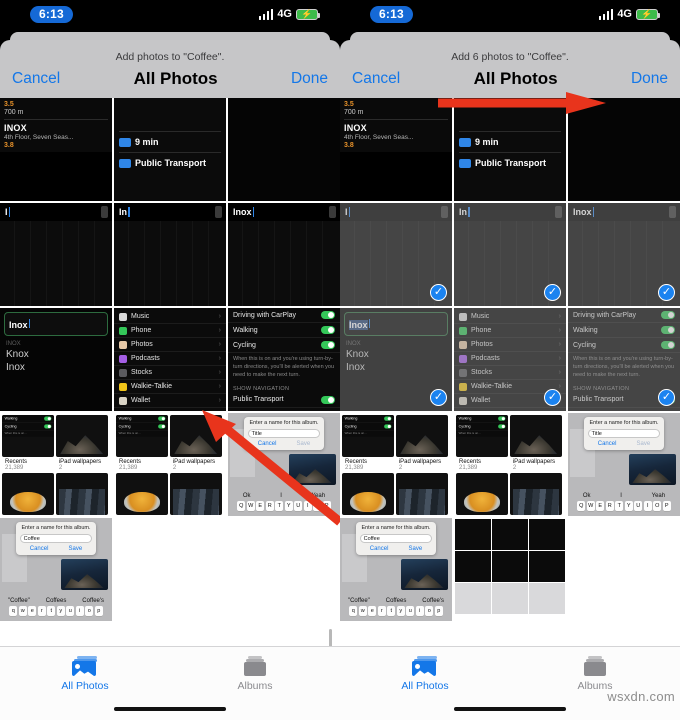 The height and width of the screenshot is (720, 680). What do you see at coordinates (265, 315) in the screenshot?
I see `toggle-label: Driving with CarPlay` at bounding box center [265, 315].